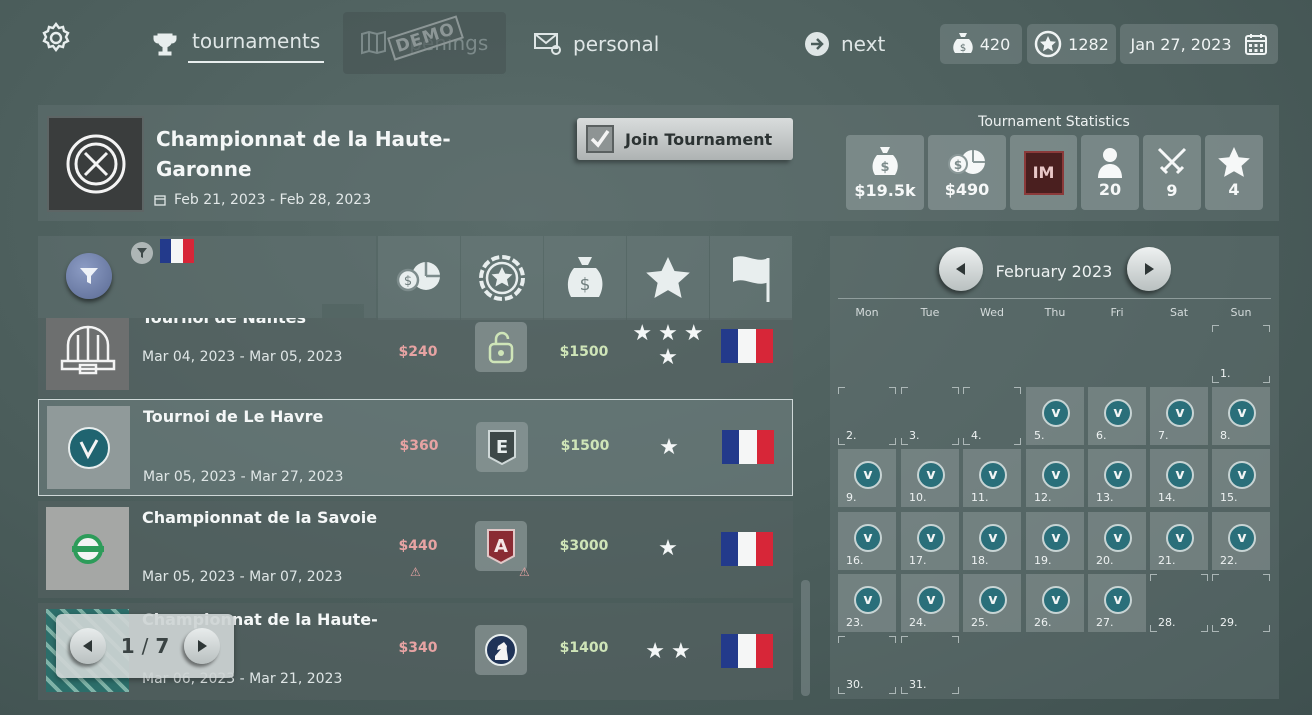 The width and height of the screenshot is (1312, 715). What do you see at coordinates (1055, 603) in the screenshot?
I see `calendar-day: v 26.` at bounding box center [1055, 603].